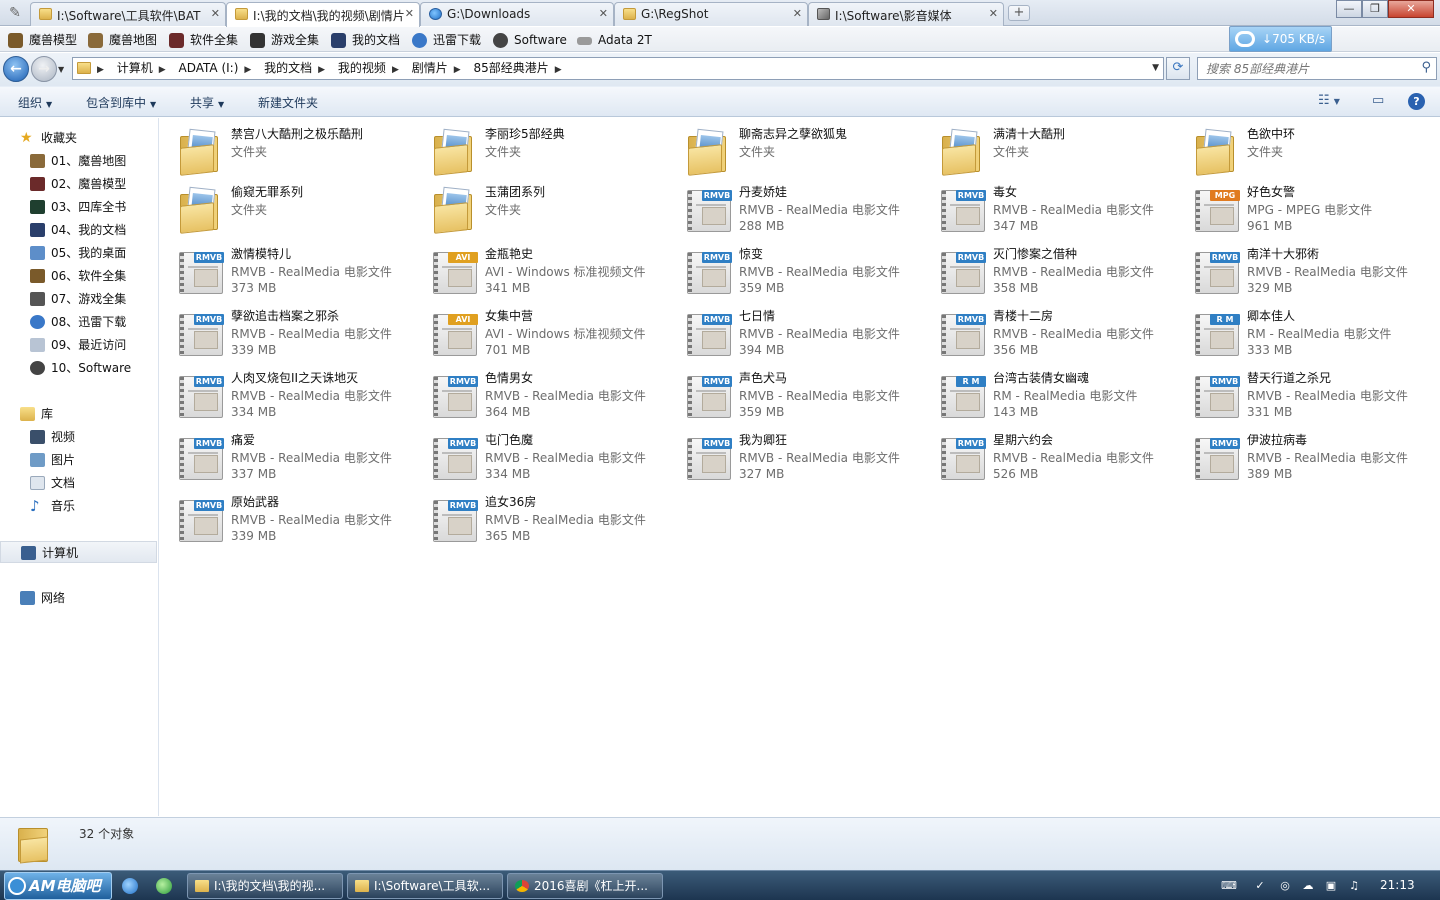 This screenshot has width=1440, height=900. What do you see at coordinates (906, 14) in the screenshot?
I see `tab-media: I:\Software\影音媒体 ✕` at bounding box center [906, 14].